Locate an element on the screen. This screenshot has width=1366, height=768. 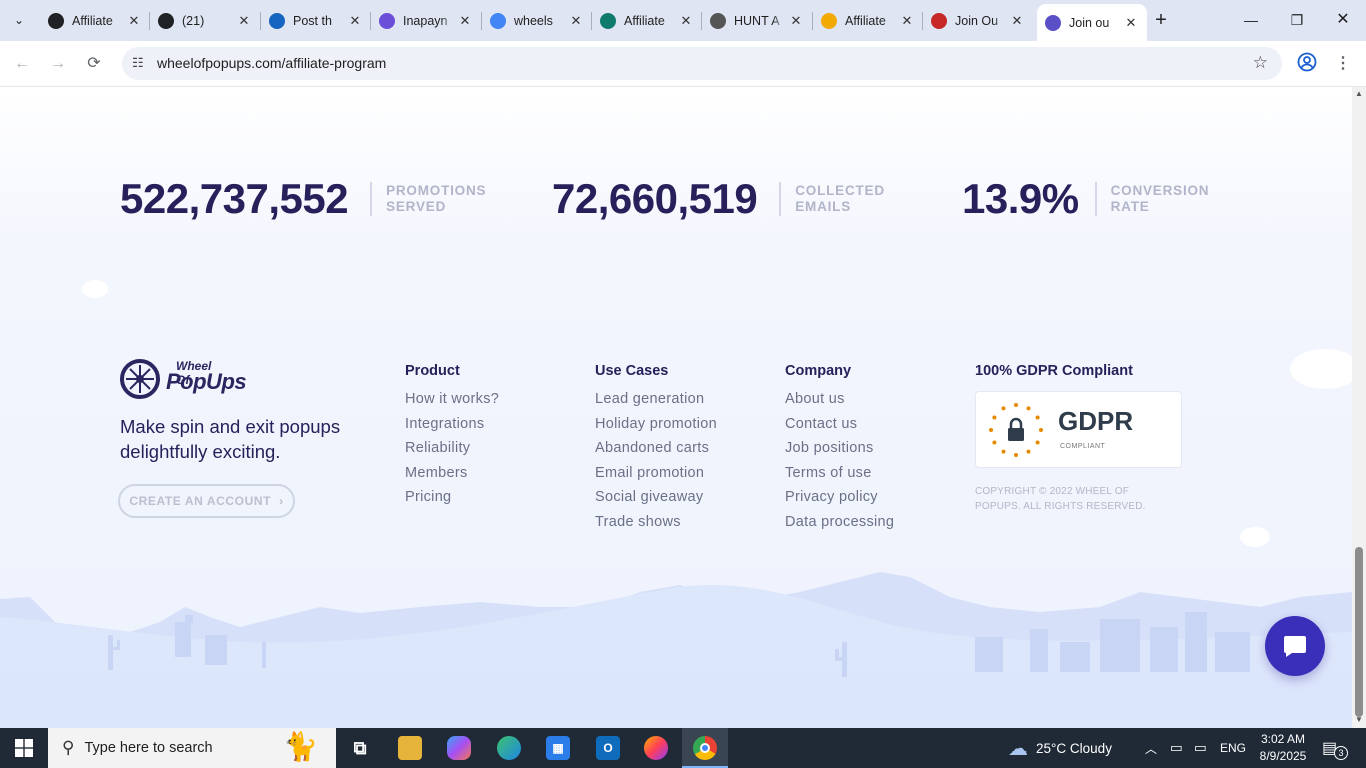
bookmark-star-icon: ☆ is located at coordinates (1260, 63).